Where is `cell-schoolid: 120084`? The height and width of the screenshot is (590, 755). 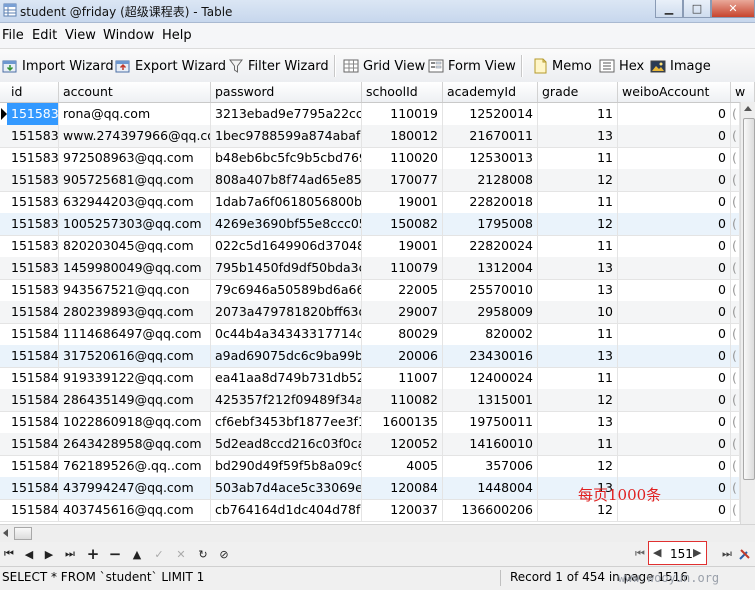 cell-schoolid: 120084 is located at coordinates (402, 488).